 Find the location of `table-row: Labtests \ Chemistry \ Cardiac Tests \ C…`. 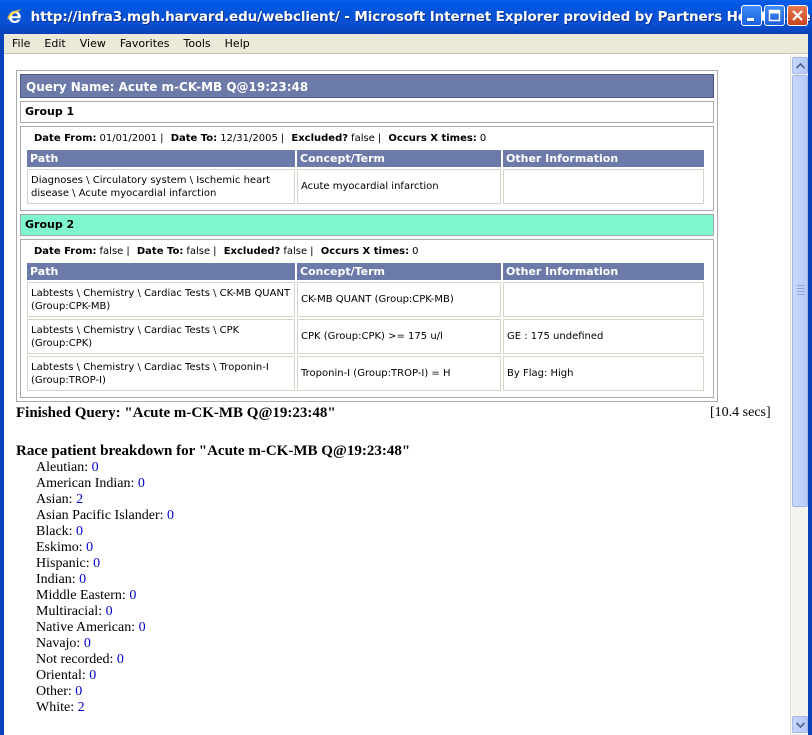

table-row: Labtests \ Chemistry \ Cardiac Tests \ C… is located at coordinates (365, 299).